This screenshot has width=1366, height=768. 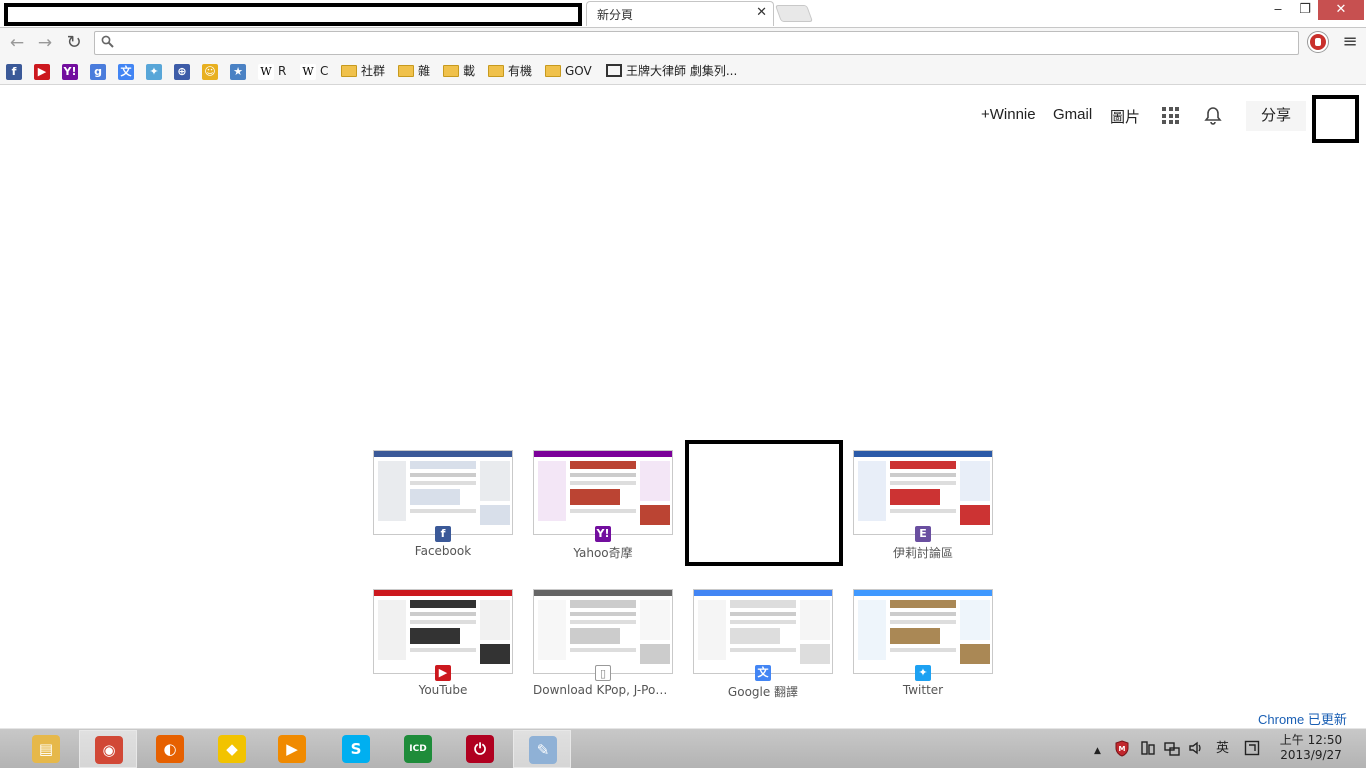 I want to click on chrome-updated-link: Chrome 已更新, so click(x=1302, y=718).